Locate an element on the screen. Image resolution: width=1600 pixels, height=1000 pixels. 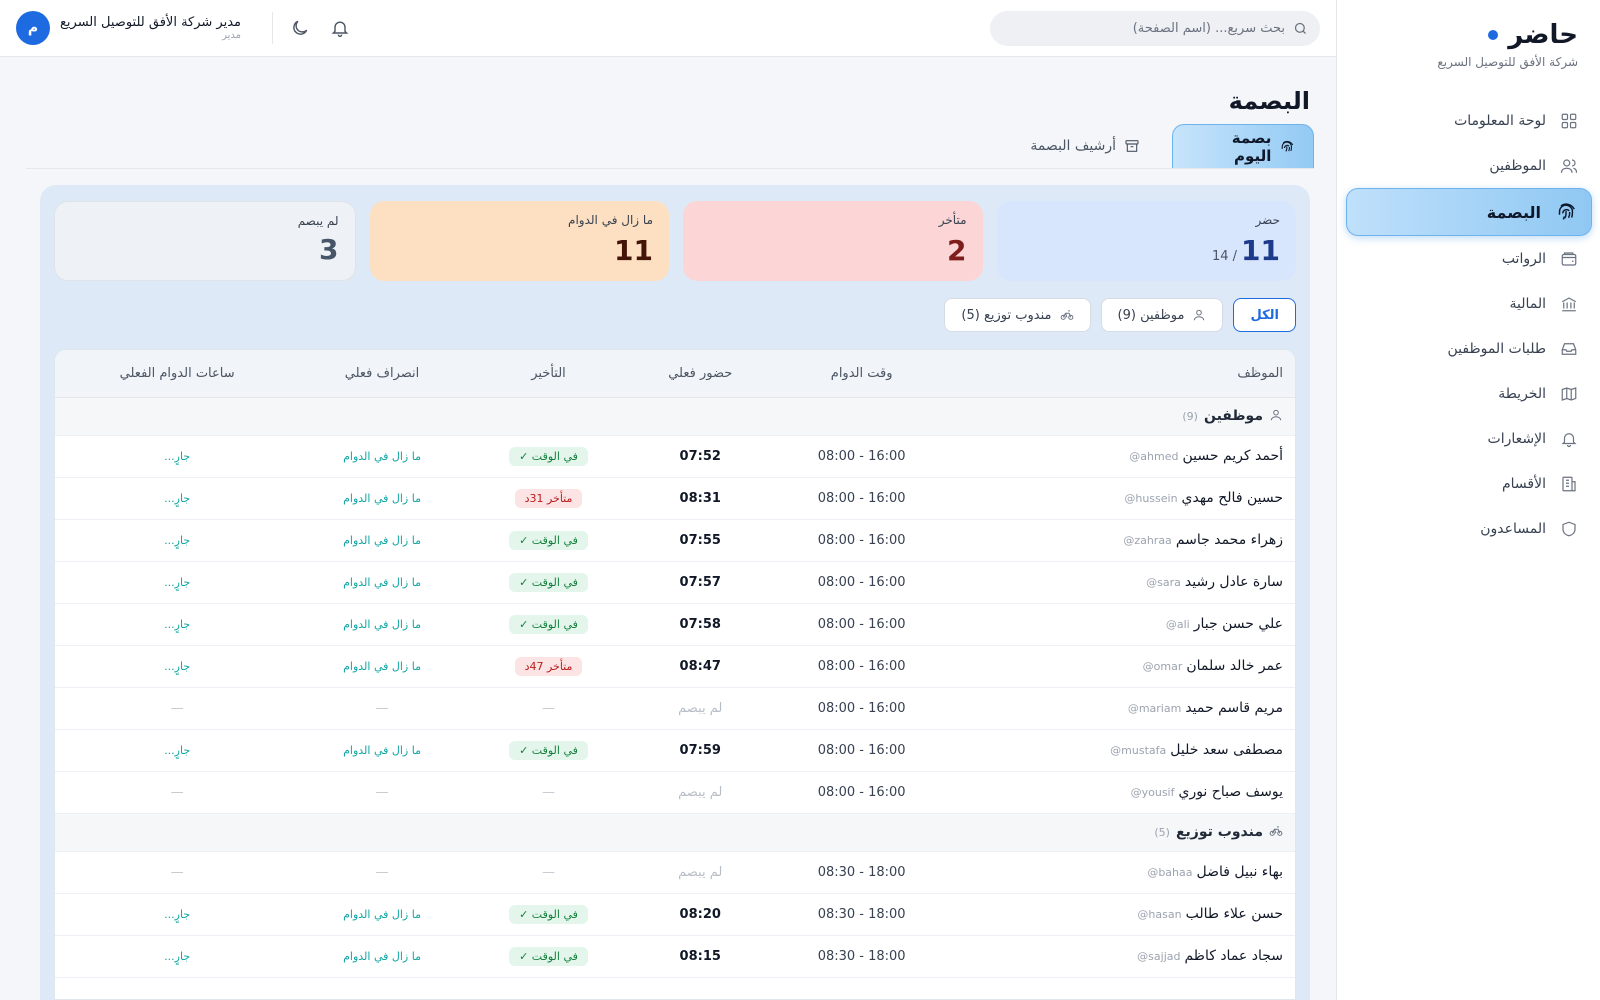
user-icon is located at coordinates (1276, 415).